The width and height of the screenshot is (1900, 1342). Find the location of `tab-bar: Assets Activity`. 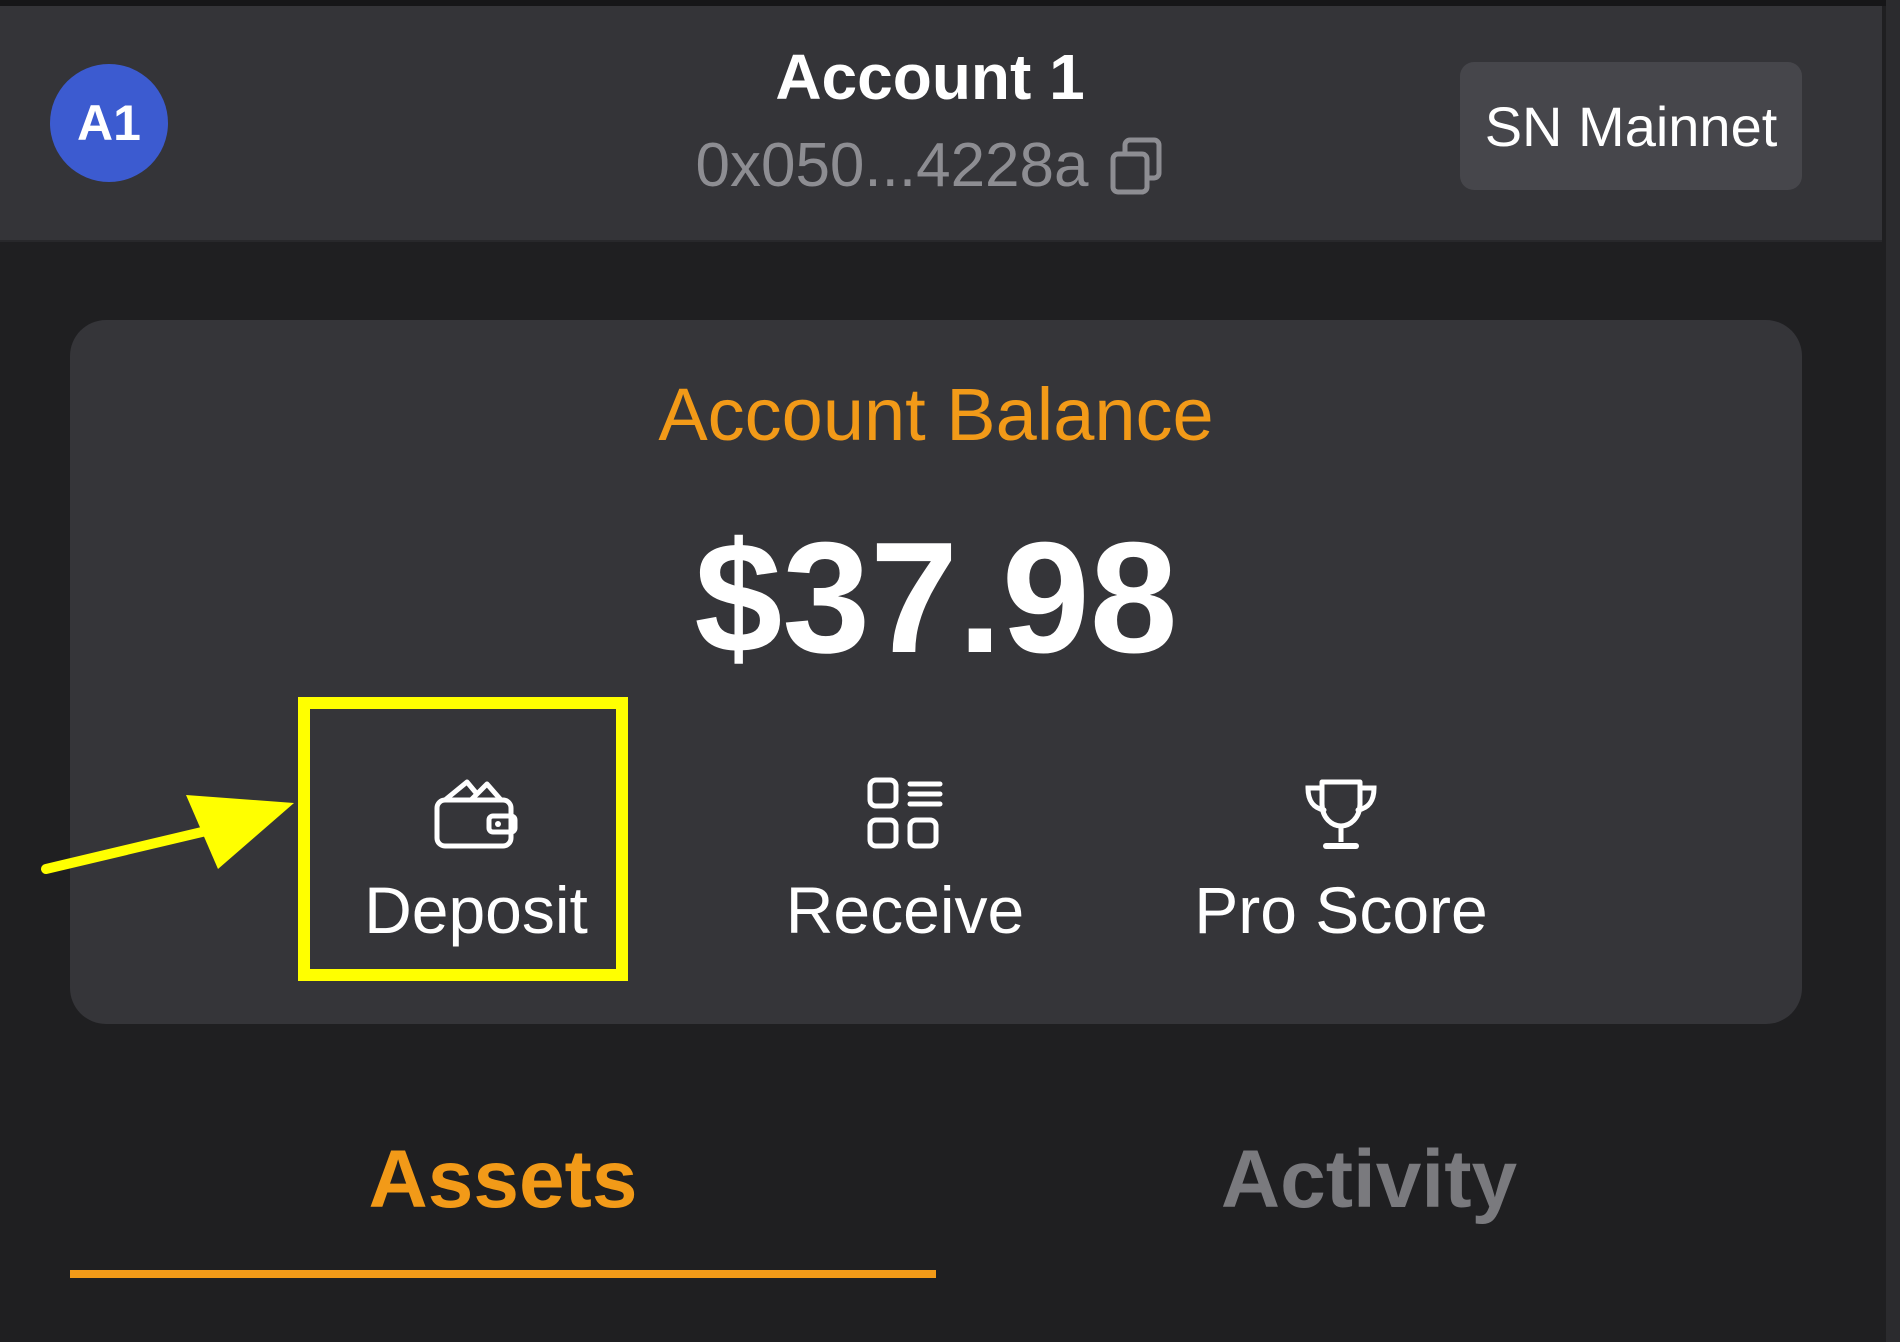

tab-bar: Assets Activity is located at coordinates (936, 1190).